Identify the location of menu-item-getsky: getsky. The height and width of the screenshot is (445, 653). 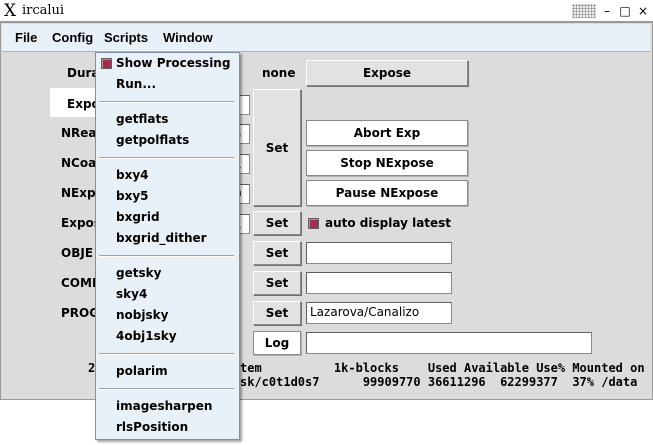
(138, 273).